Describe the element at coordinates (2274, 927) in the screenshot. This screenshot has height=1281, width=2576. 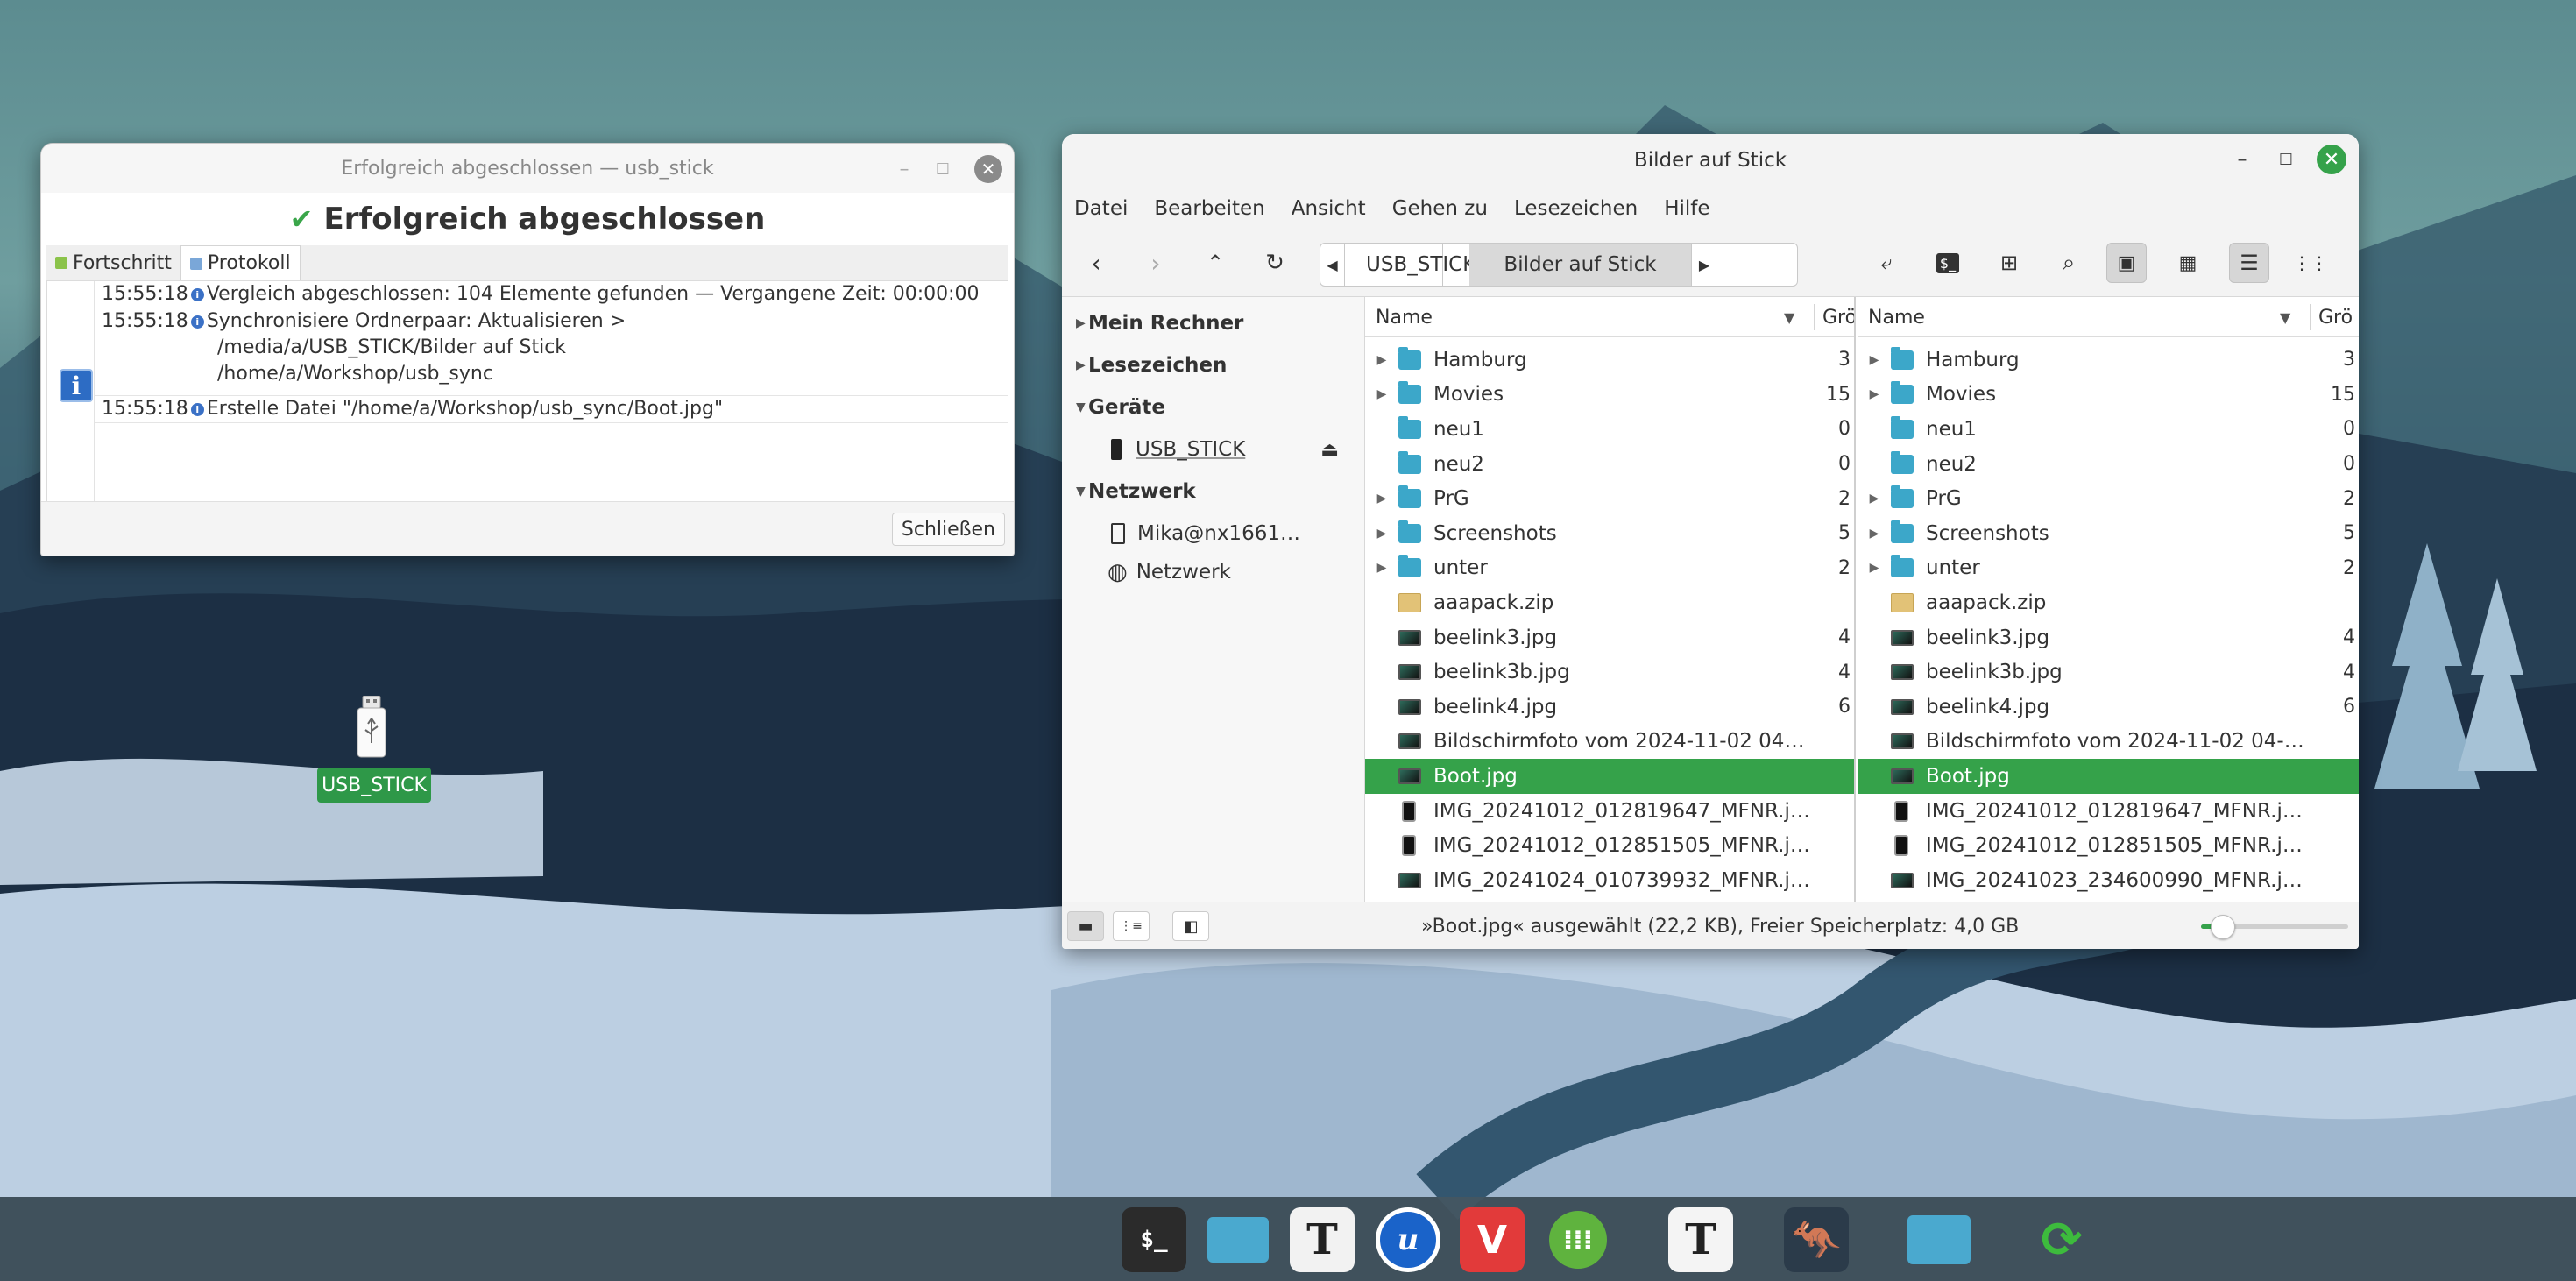
I see `zoom-slider` at that location.